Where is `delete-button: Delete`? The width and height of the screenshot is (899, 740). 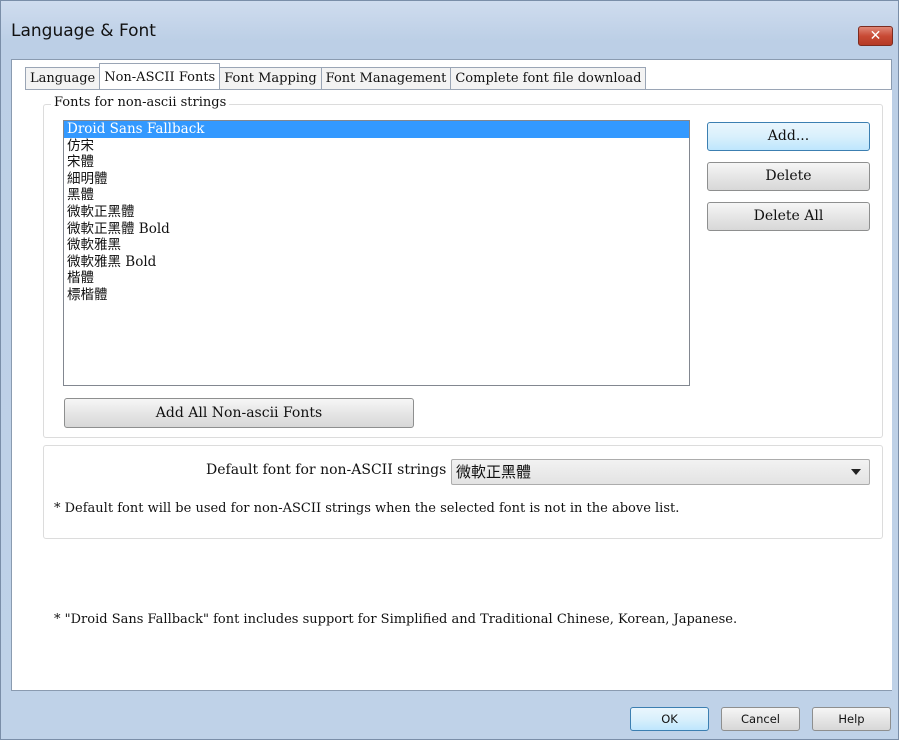
delete-button: Delete is located at coordinates (788, 176).